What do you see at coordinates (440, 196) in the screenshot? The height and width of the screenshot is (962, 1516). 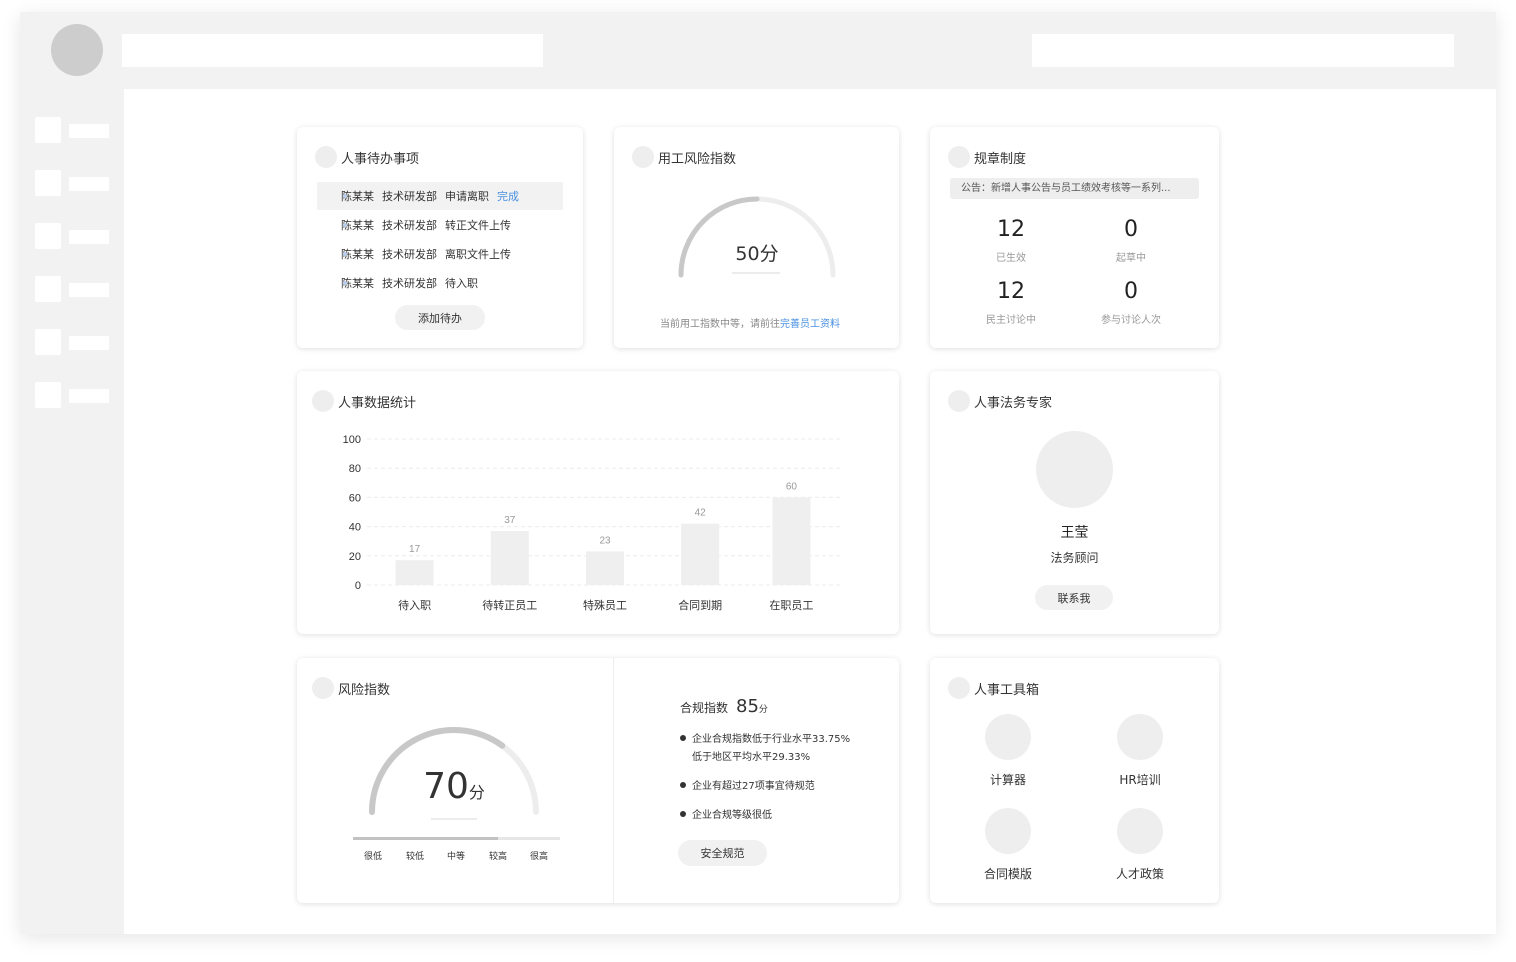 I see `todo-item: 陈某某 技术研发部 申请离职 完成` at bounding box center [440, 196].